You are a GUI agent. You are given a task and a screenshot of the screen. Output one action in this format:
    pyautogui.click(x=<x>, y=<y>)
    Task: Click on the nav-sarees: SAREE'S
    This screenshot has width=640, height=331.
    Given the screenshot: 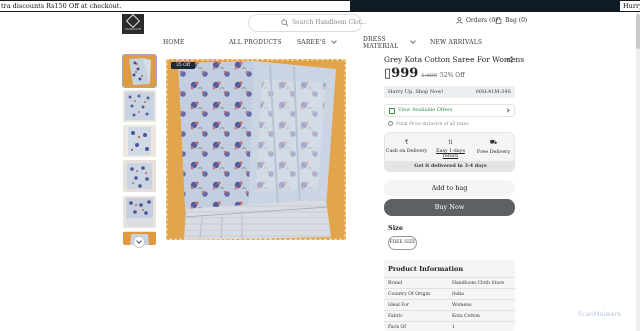 What is the action you would take?
    pyautogui.click(x=317, y=42)
    